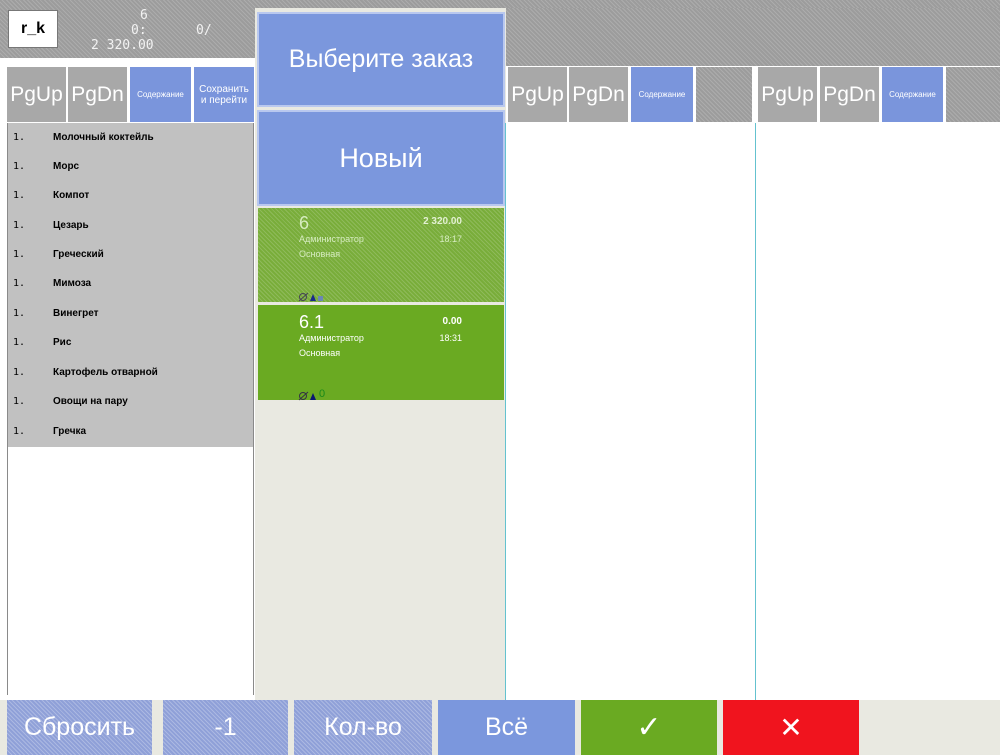  I want to click on select-order-button: Выберите заказ, so click(381, 59).